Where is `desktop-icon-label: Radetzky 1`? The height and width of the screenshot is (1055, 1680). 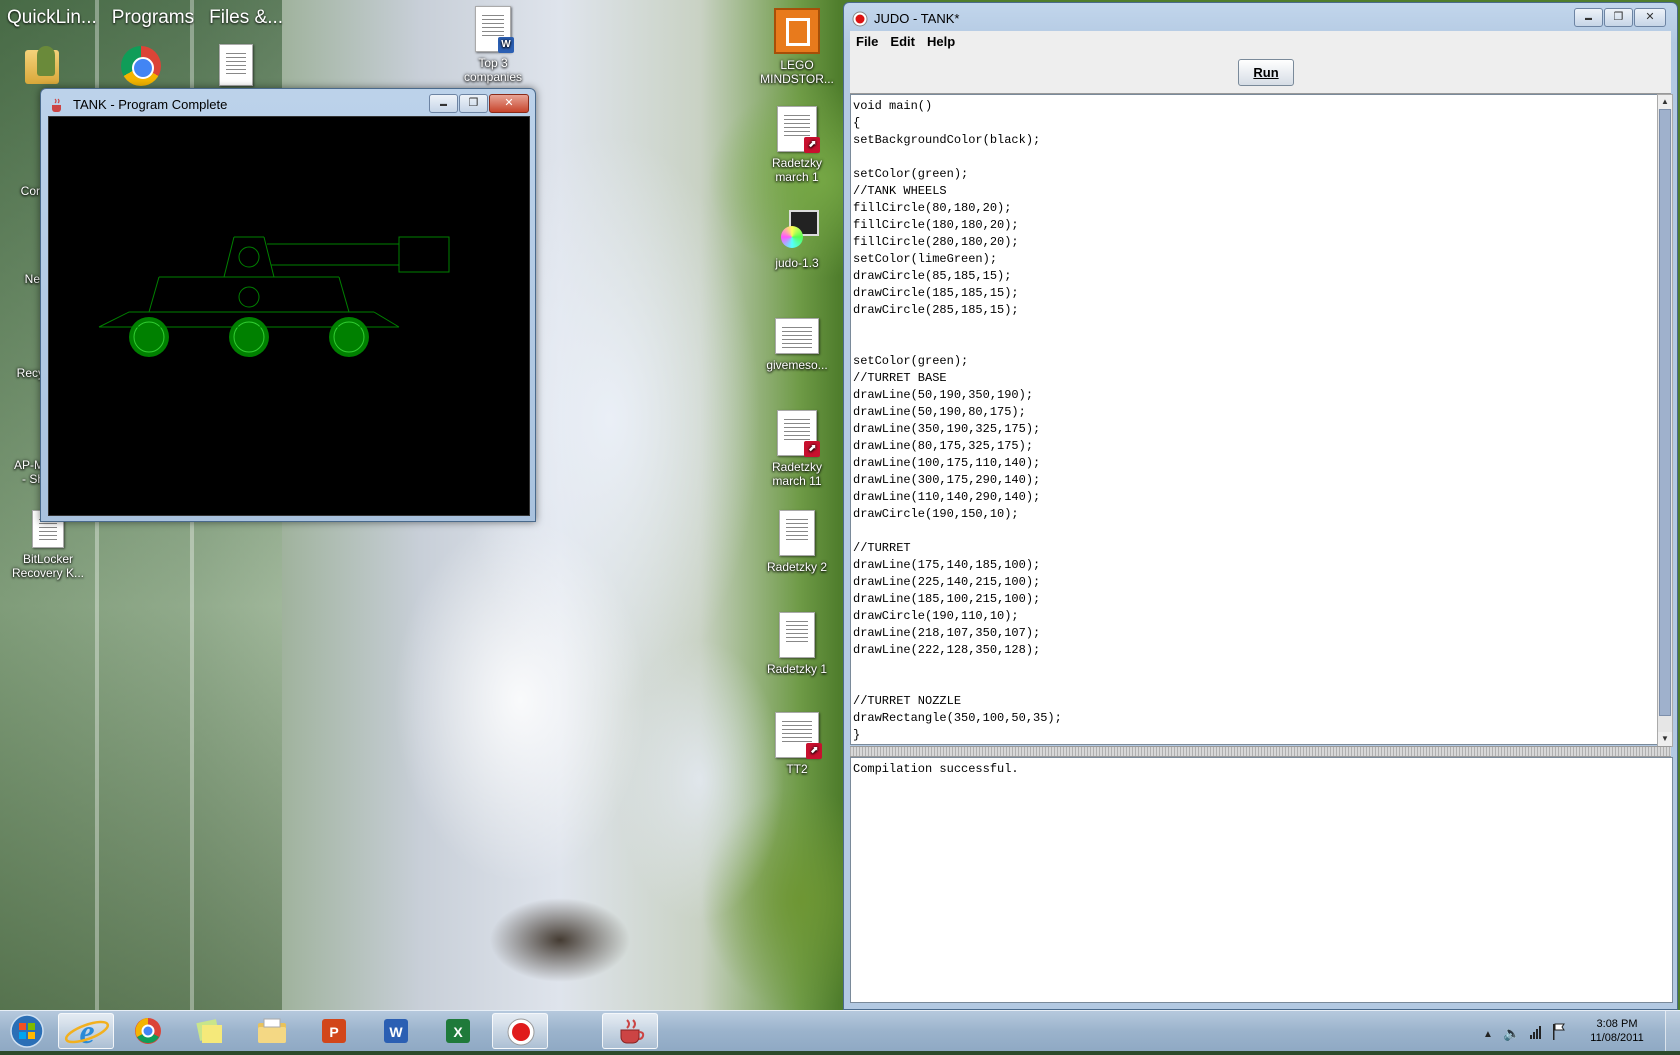
desktop-icon-label: Radetzky 1 is located at coordinates (797, 669).